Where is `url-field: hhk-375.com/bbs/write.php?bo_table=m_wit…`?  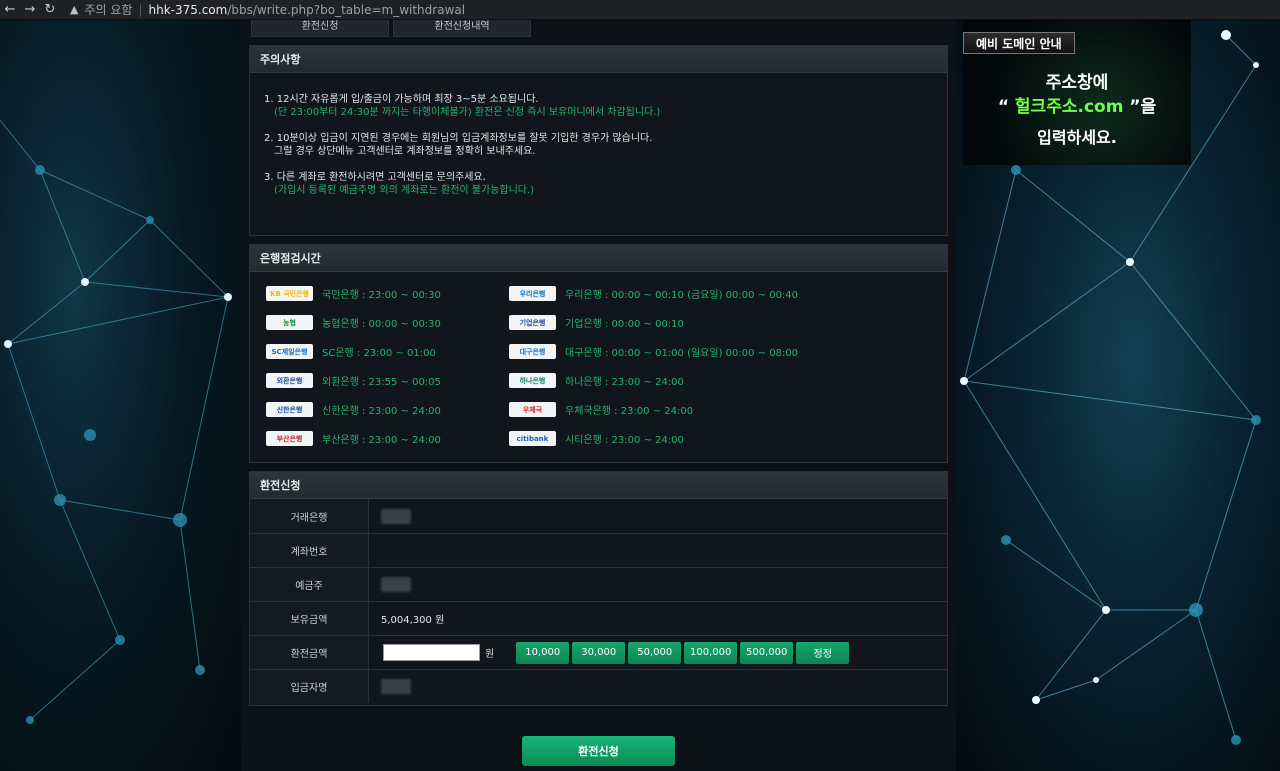 url-field: hhk-375.com/bbs/write.php?bo_table=m_wit… is located at coordinates (307, 10).